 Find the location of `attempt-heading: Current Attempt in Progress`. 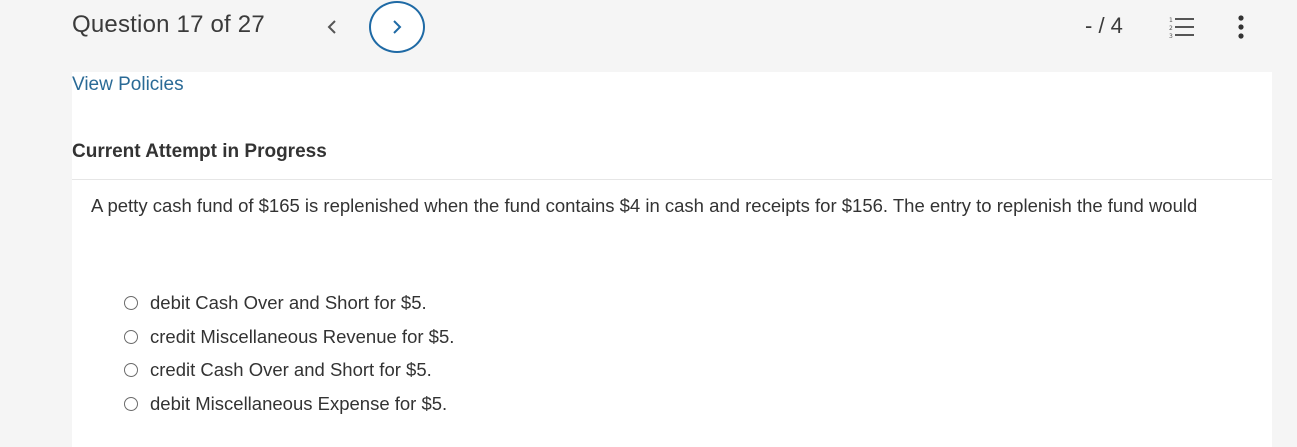

attempt-heading: Current Attempt in Progress is located at coordinates (199, 151).